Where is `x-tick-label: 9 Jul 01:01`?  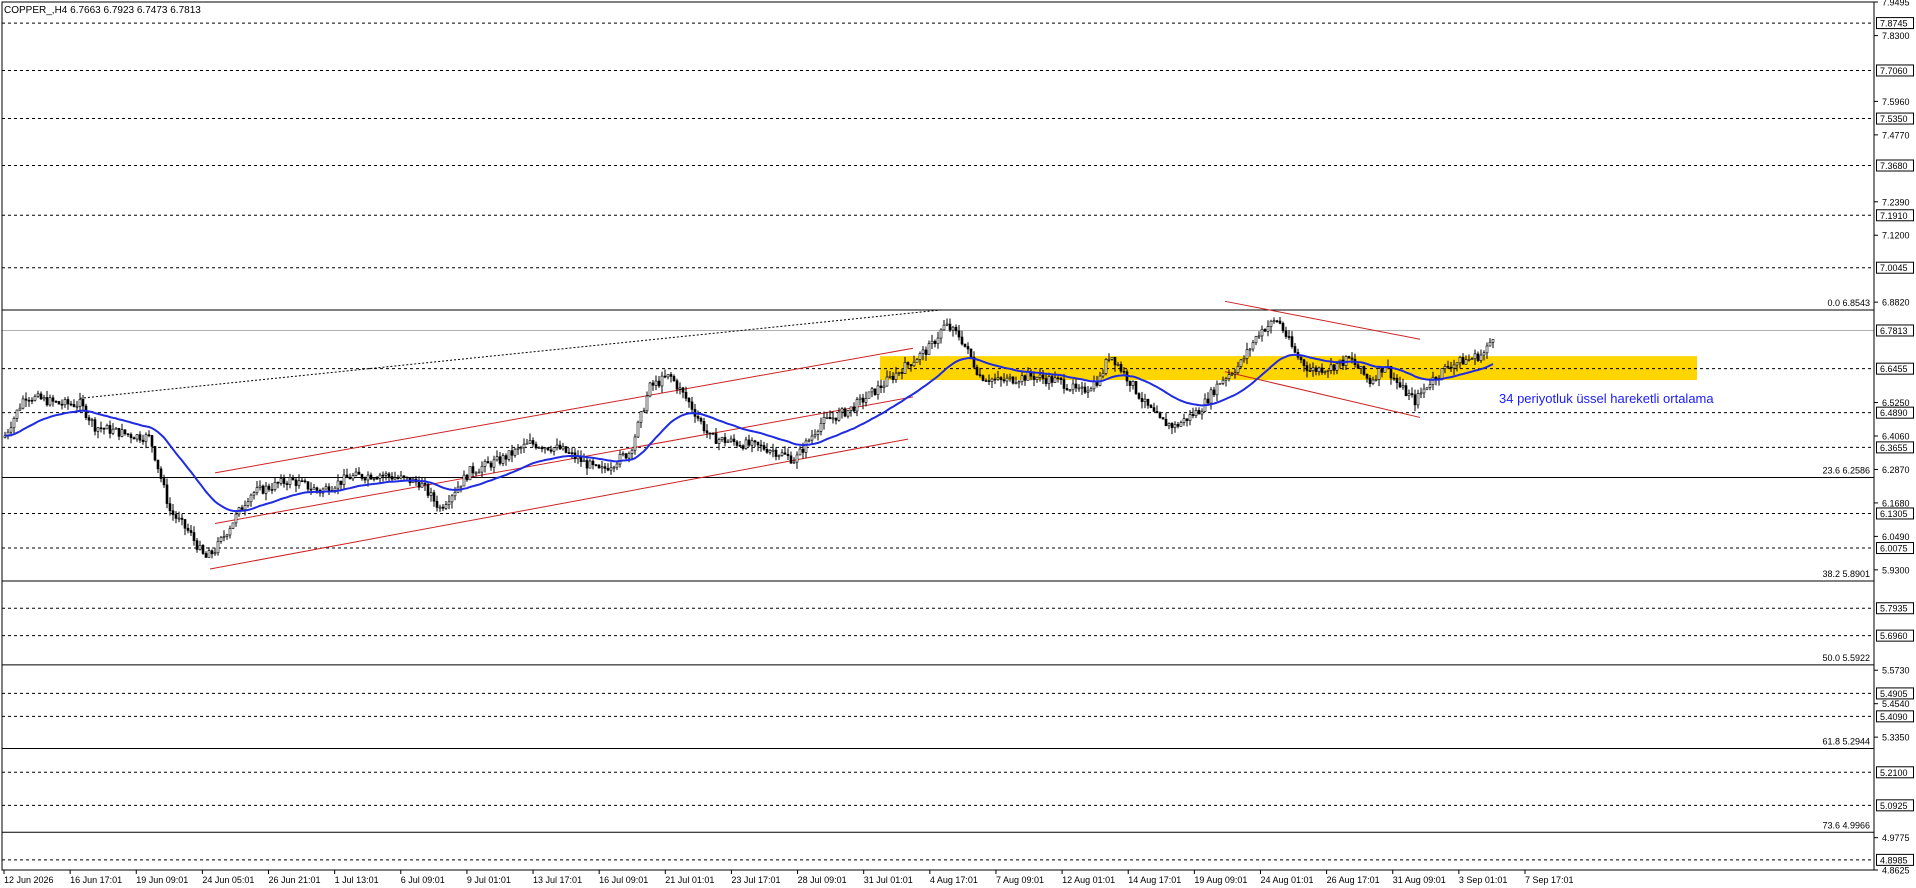 x-tick-label: 9 Jul 01:01 is located at coordinates (489, 880).